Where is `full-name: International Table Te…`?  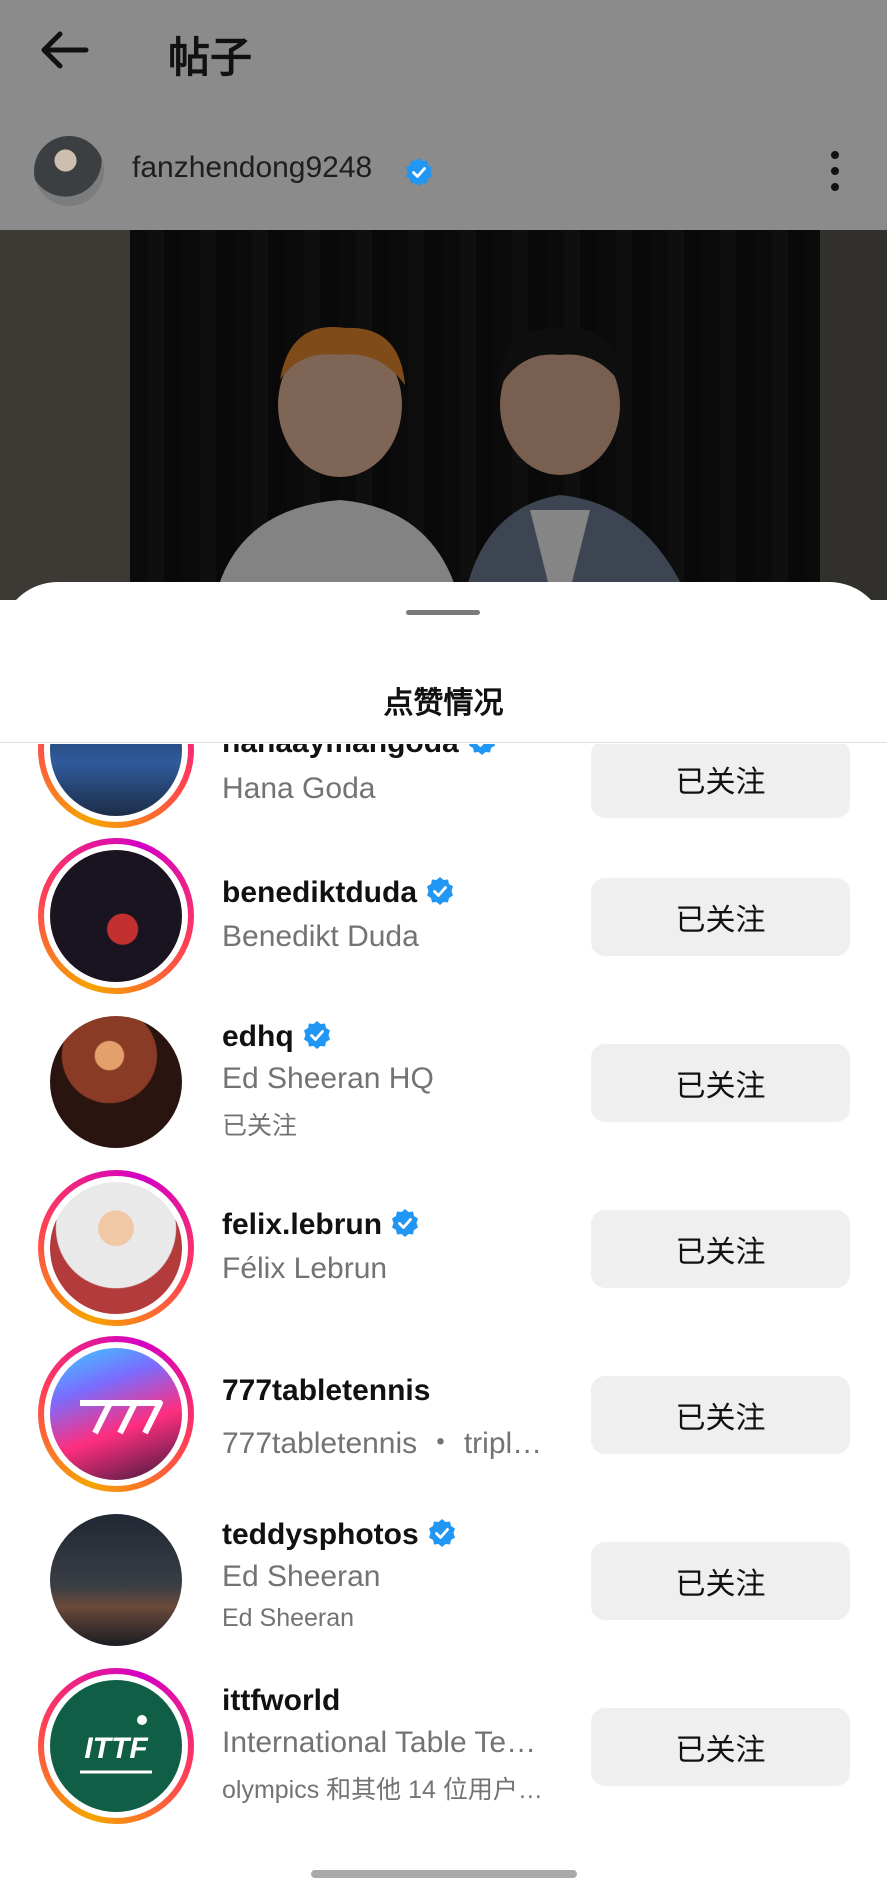
full-name: International Table Te… is located at coordinates (379, 1742).